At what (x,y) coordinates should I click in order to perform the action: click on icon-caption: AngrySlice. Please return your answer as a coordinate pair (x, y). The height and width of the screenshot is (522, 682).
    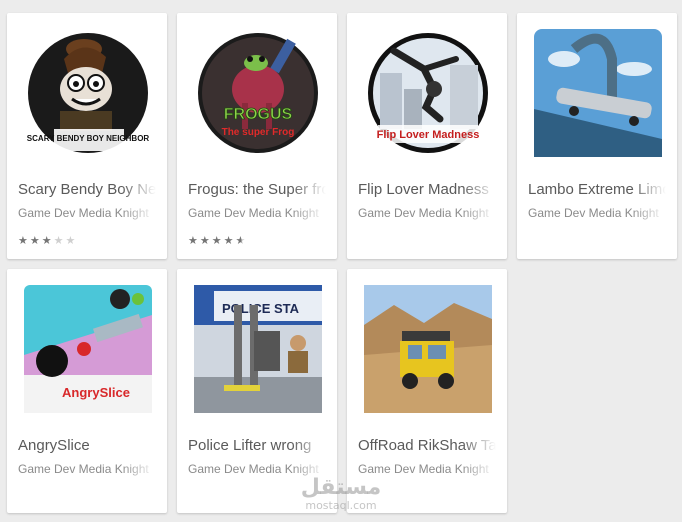
    Looking at the image, I should click on (96, 392).